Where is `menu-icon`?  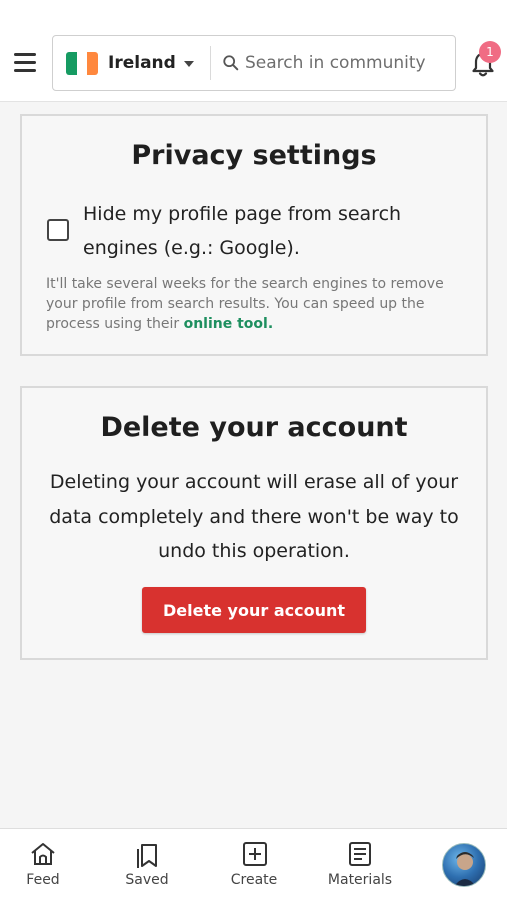 menu-icon is located at coordinates (25, 63).